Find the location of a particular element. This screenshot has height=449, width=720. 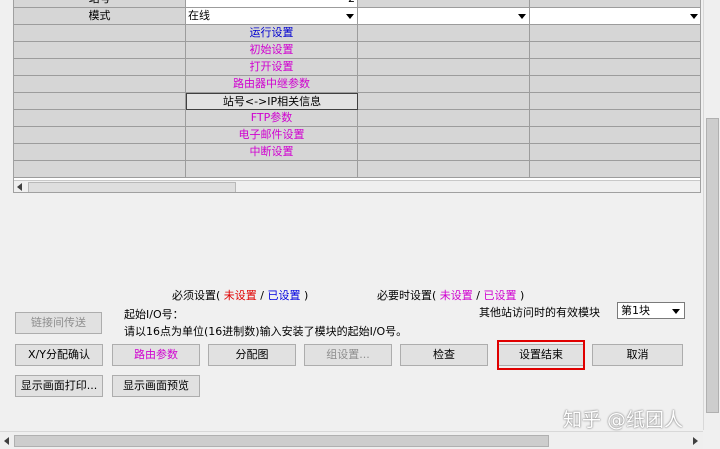

grid-row is located at coordinates (357, 169).